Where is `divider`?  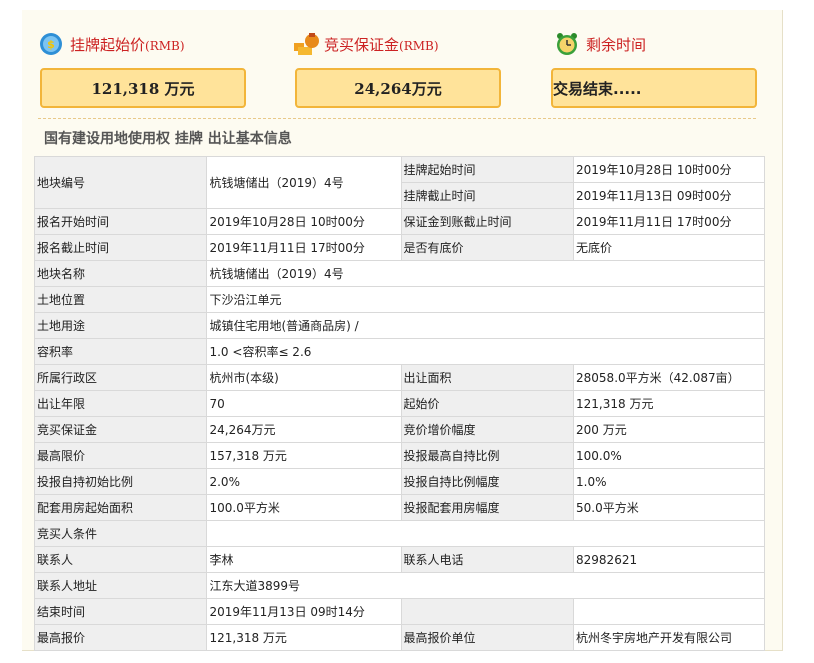
divider is located at coordinates (397, 118).